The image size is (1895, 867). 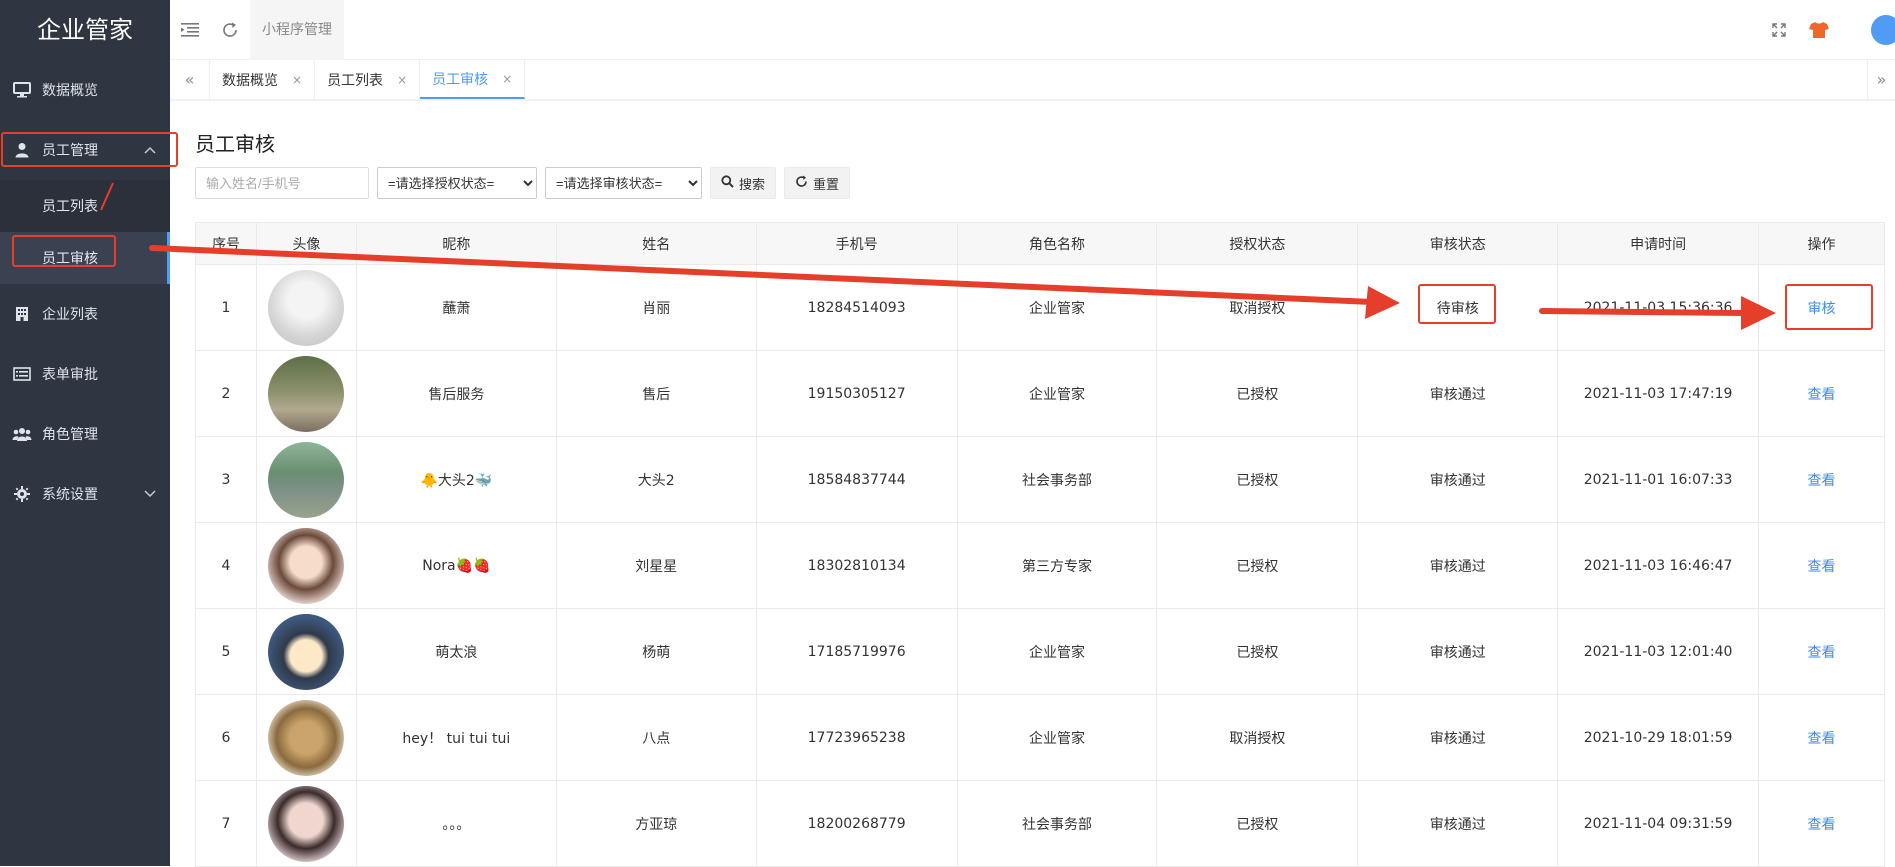 I want to click on cell-nickname: hey！ tui tui tui, so click(x=456, y=738).